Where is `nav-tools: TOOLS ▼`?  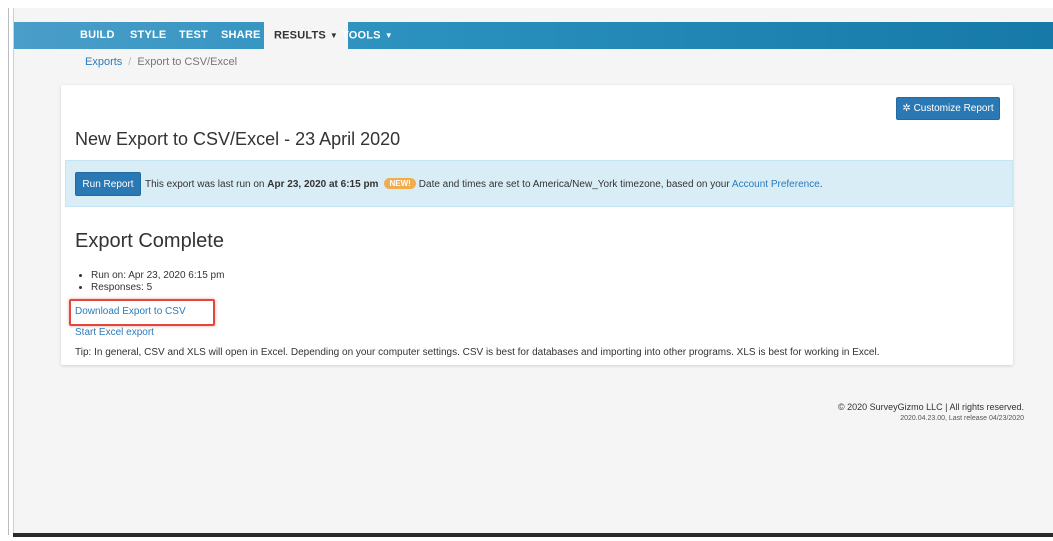
nav-tools: TOOLS ▼ is located at coordinates (367, 35).